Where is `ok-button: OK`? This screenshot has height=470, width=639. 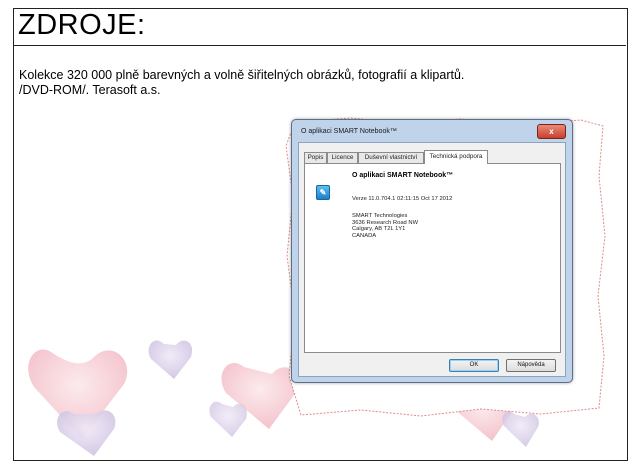
ok-button: OK is located at coordinates (474, 365).